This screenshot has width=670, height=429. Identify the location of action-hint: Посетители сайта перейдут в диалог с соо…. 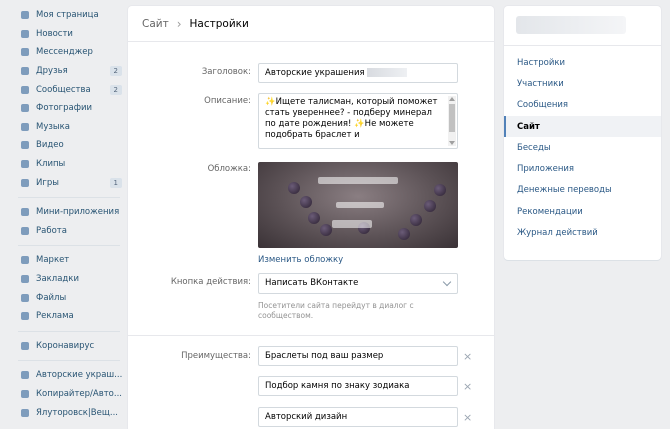
(336, 310).